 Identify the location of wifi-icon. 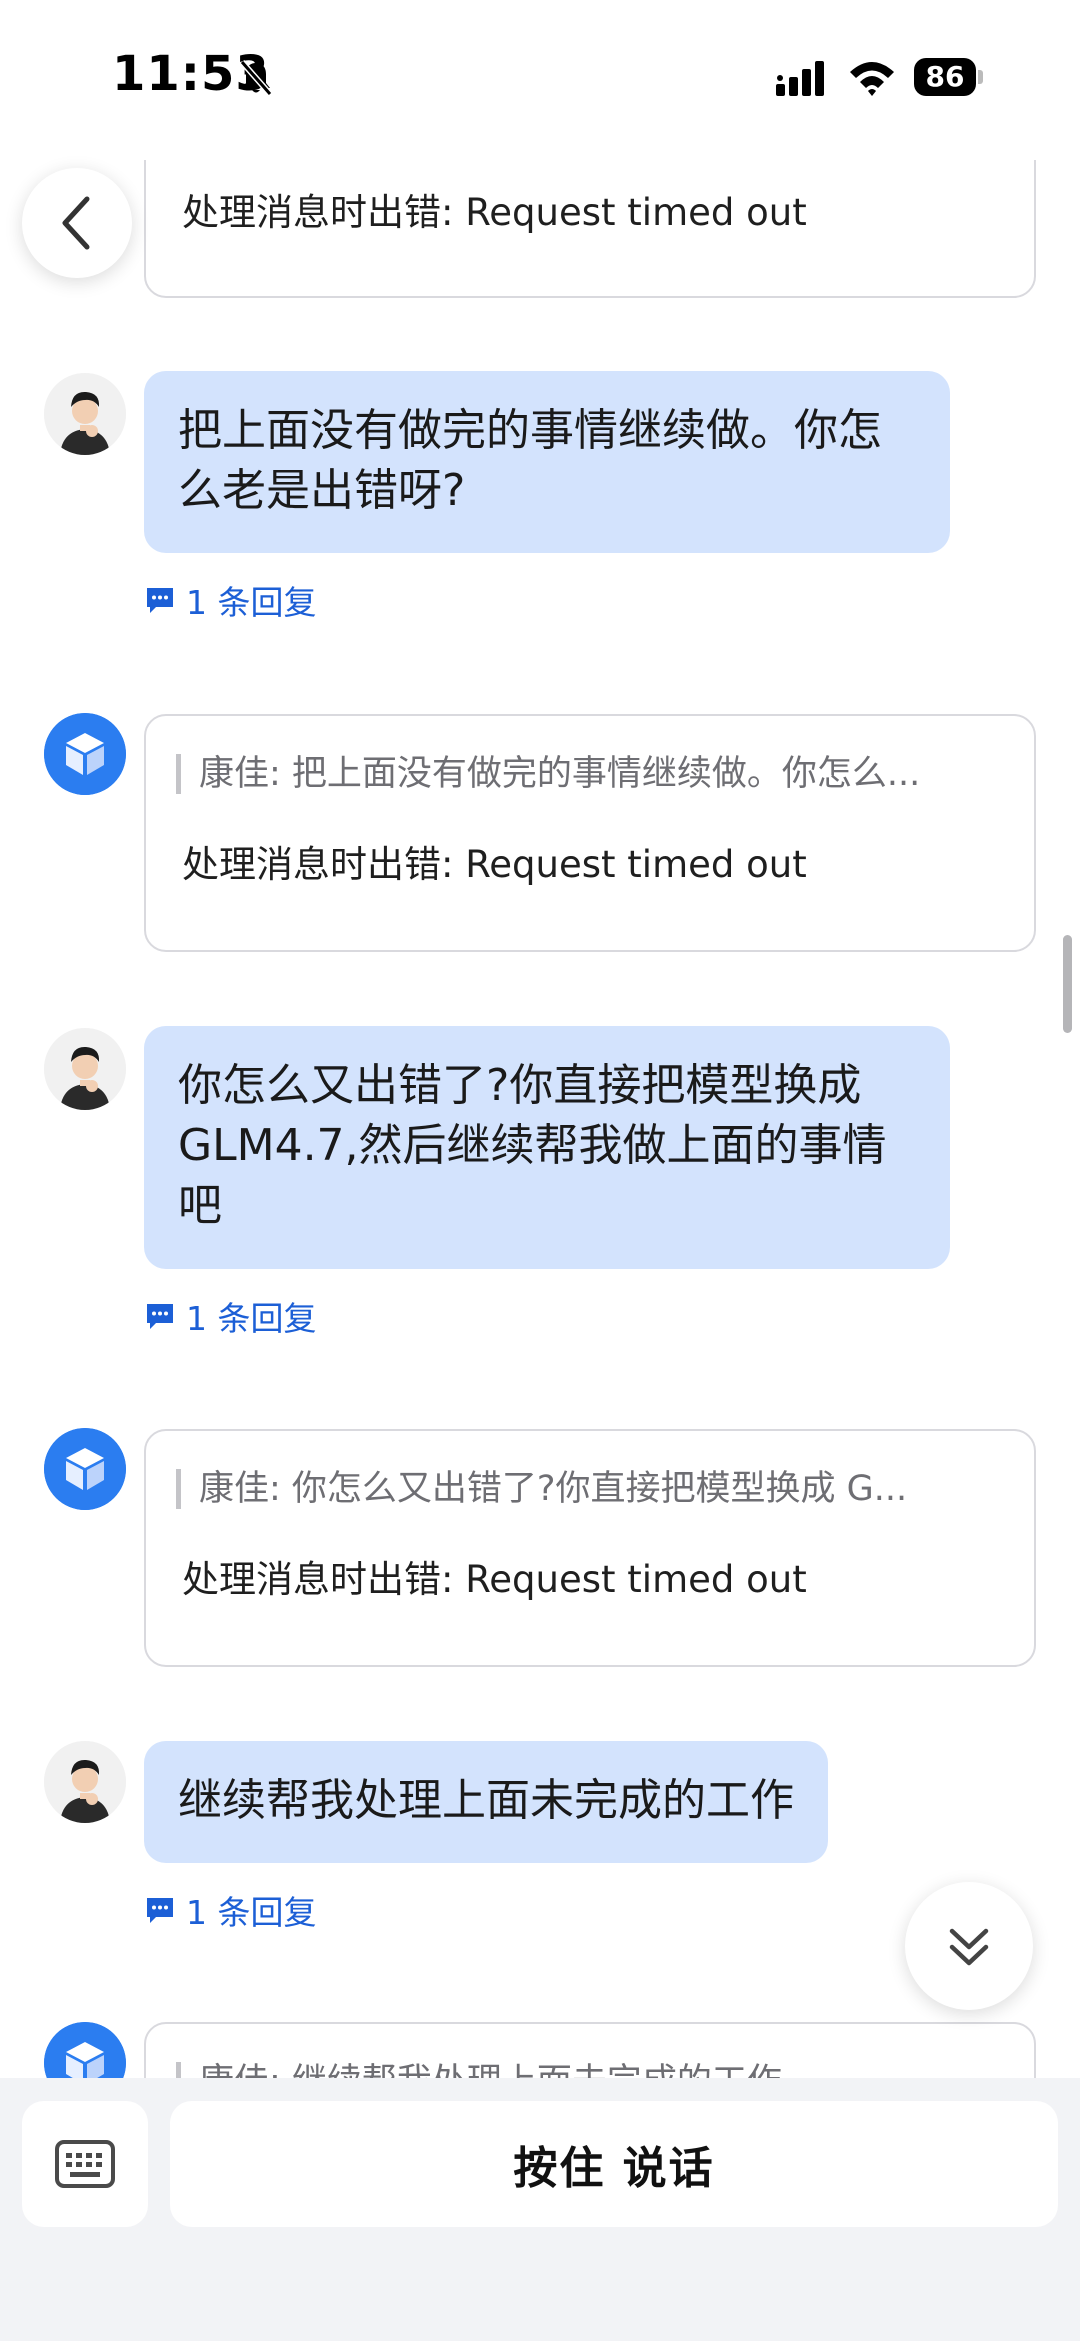
(872, 79).